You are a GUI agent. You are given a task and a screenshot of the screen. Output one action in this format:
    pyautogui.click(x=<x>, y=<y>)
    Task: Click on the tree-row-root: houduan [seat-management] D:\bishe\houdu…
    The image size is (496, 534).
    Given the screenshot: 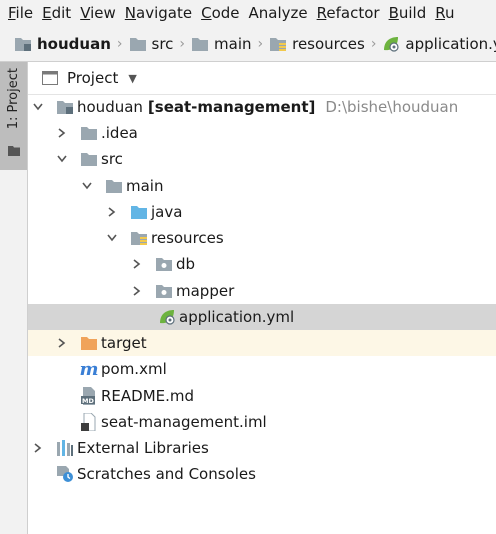 What is the action you would take?
    pyautogui.click(x=262, y=107)
    